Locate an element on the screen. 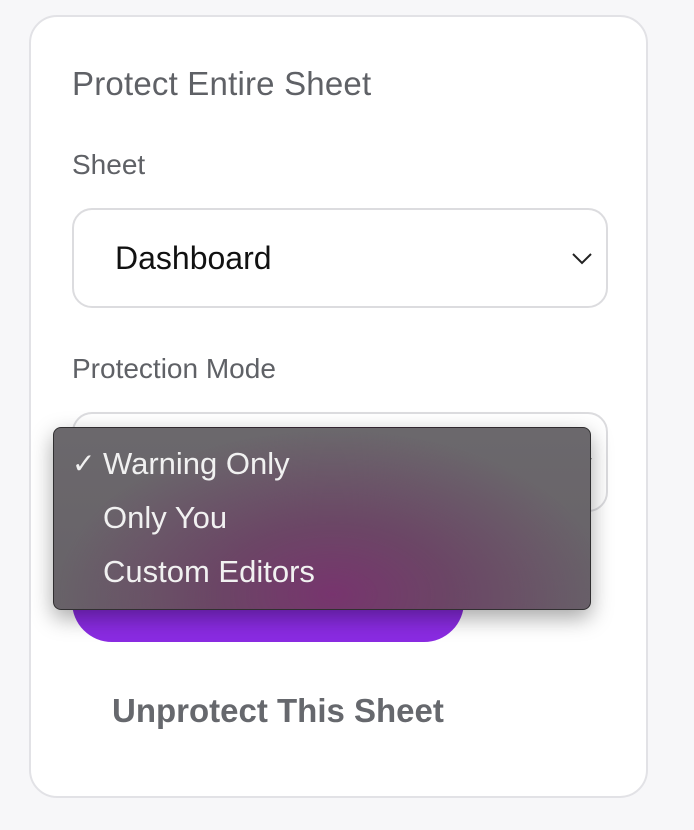 This screenshot has height=830, width=694. dropdown-option-warning-only: ✓ Warning Only is located at coordinates (322, 464).